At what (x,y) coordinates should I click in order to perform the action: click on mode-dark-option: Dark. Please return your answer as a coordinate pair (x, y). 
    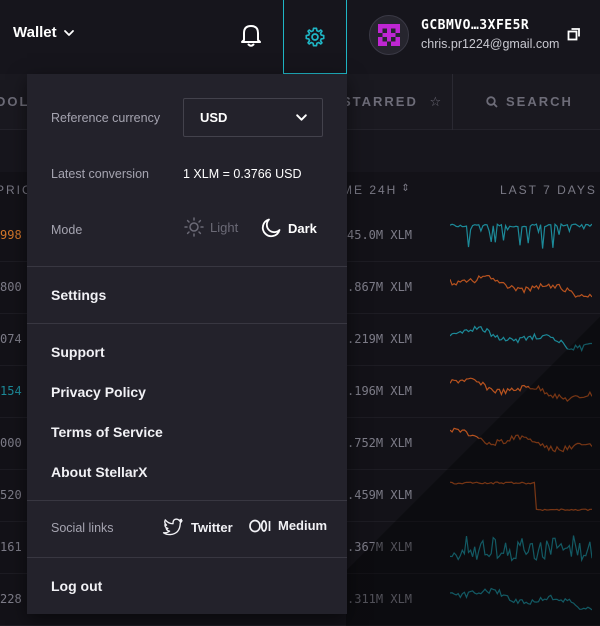
    Looking at the image, I should click on (288, 228).